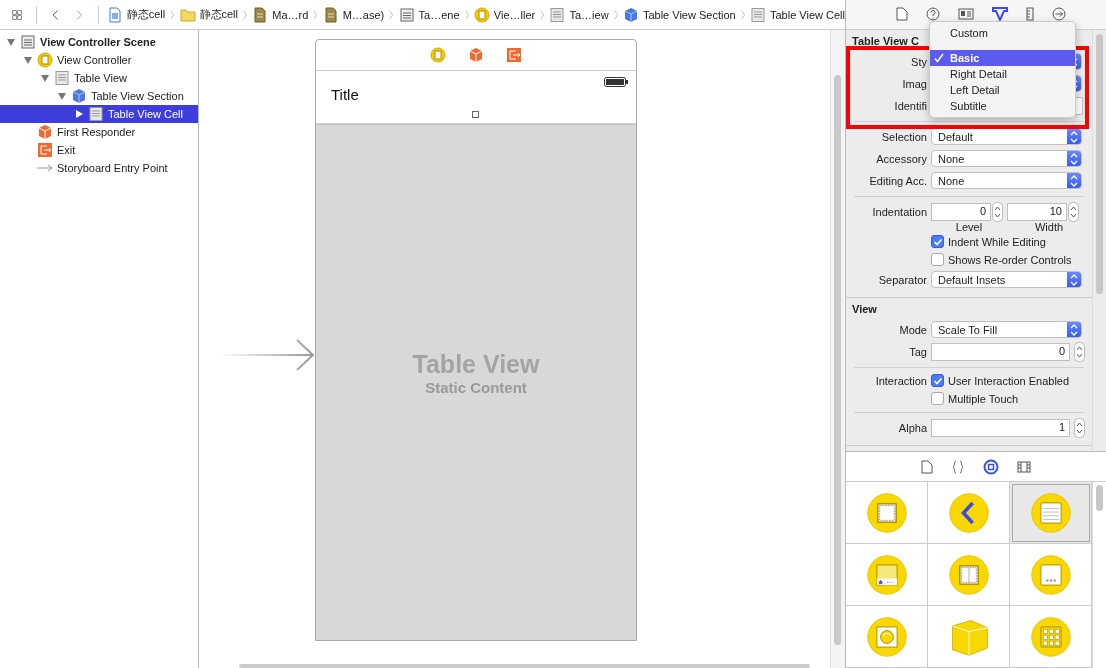  I want to click on menu-item: Right Detail, so click(1002, 74).